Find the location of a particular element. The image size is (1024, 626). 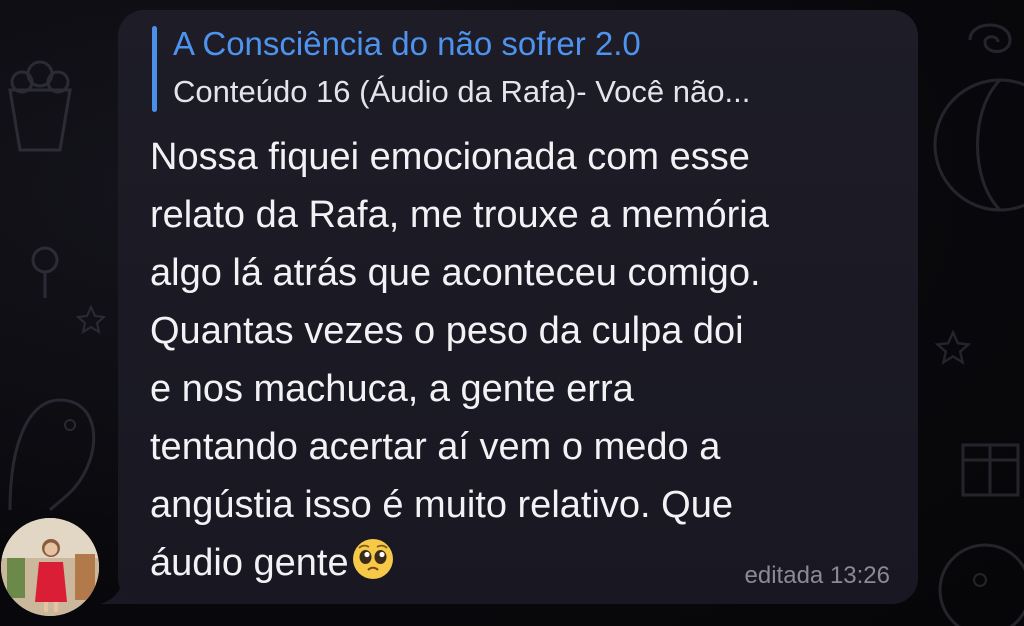

message-line: tentando acertar aí vem o medo a is located at coordinates (435, 447).